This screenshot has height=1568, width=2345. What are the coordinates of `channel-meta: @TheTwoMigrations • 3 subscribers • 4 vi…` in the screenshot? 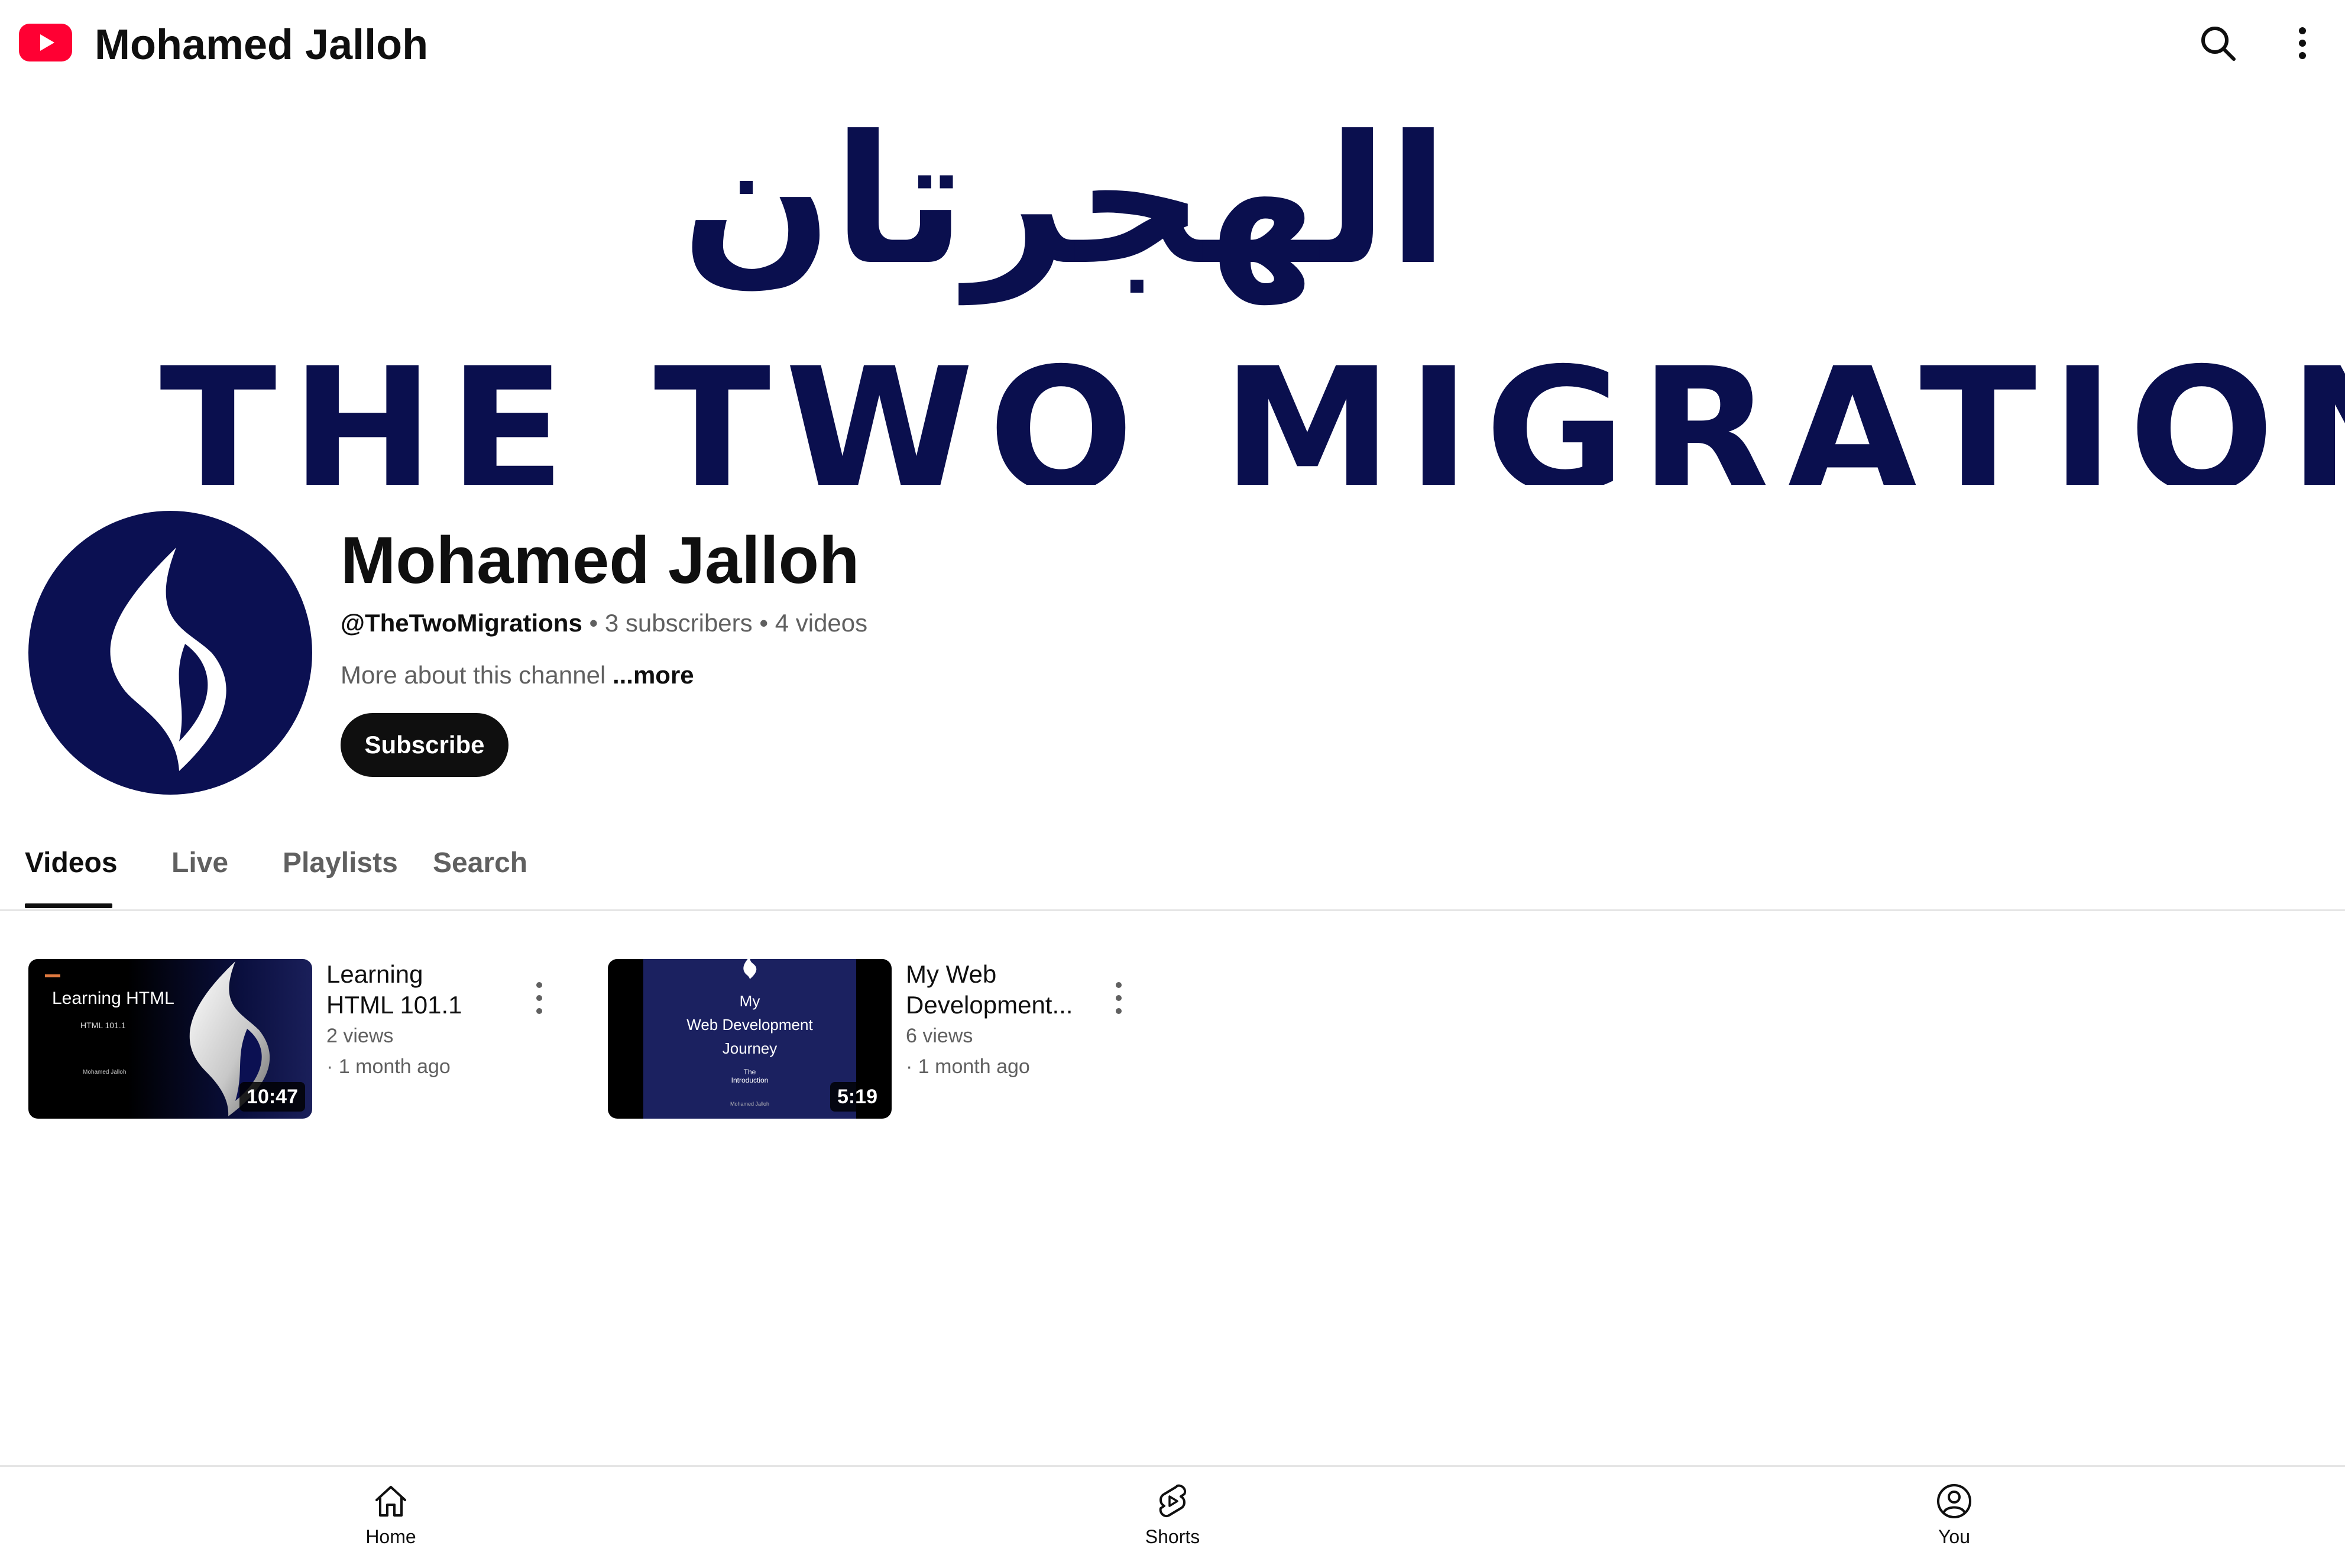 It's located at (604, 623).